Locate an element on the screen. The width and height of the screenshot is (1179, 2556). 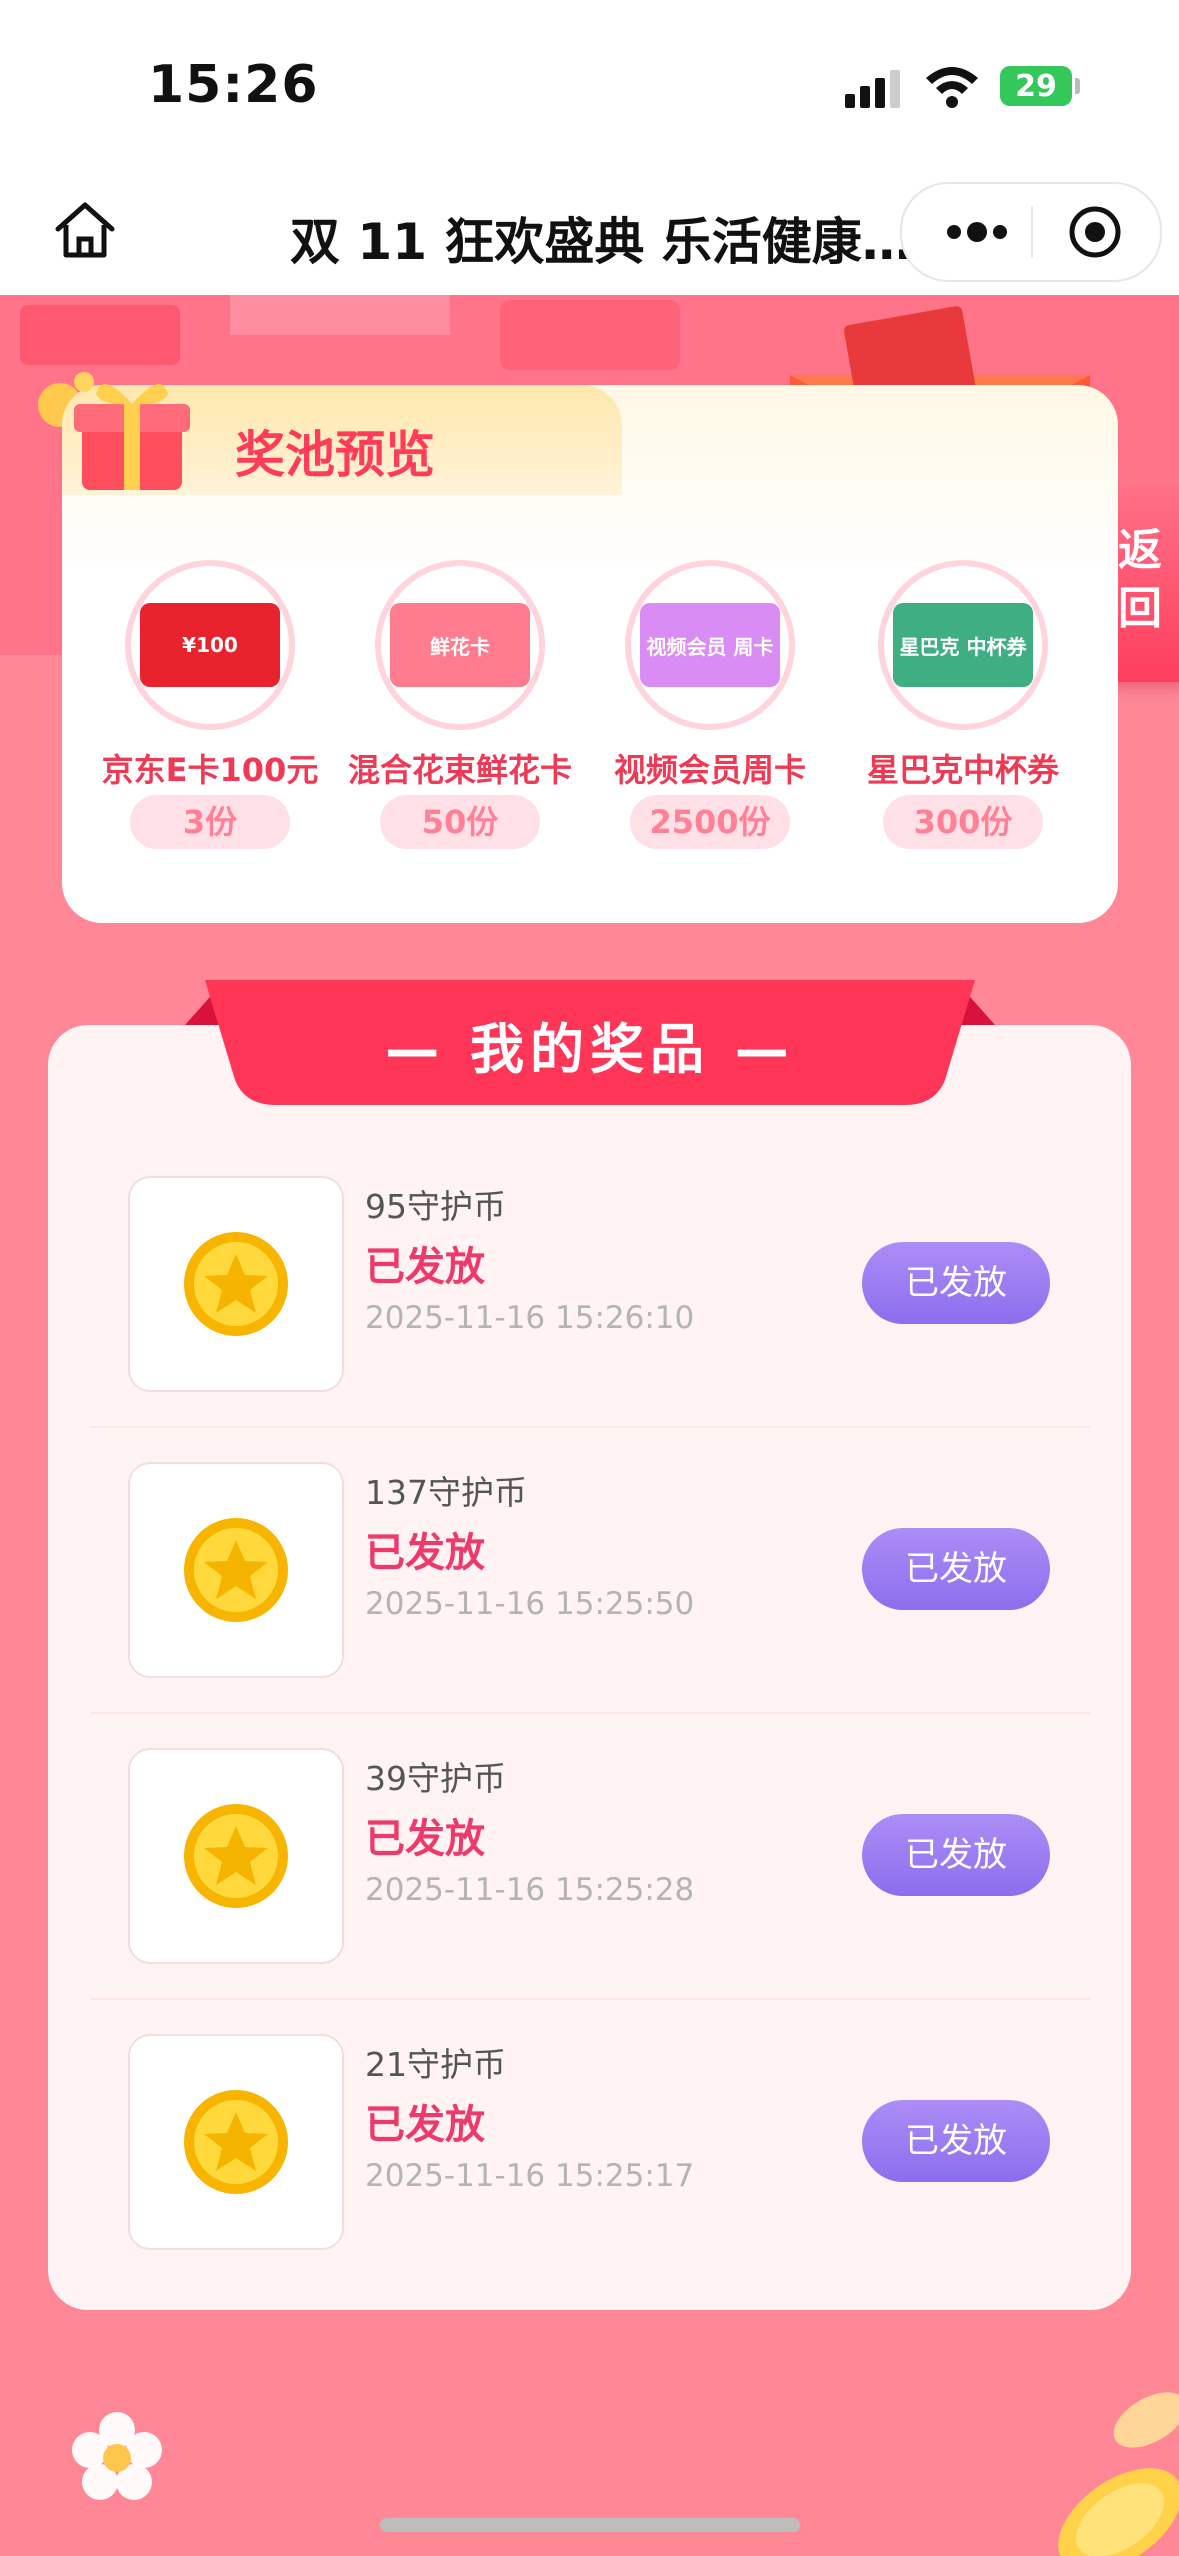
prize-item-starbucks-card: 星巴克 中杯券 星巴克中杯券 300份 is located at coordinates (963, 710).